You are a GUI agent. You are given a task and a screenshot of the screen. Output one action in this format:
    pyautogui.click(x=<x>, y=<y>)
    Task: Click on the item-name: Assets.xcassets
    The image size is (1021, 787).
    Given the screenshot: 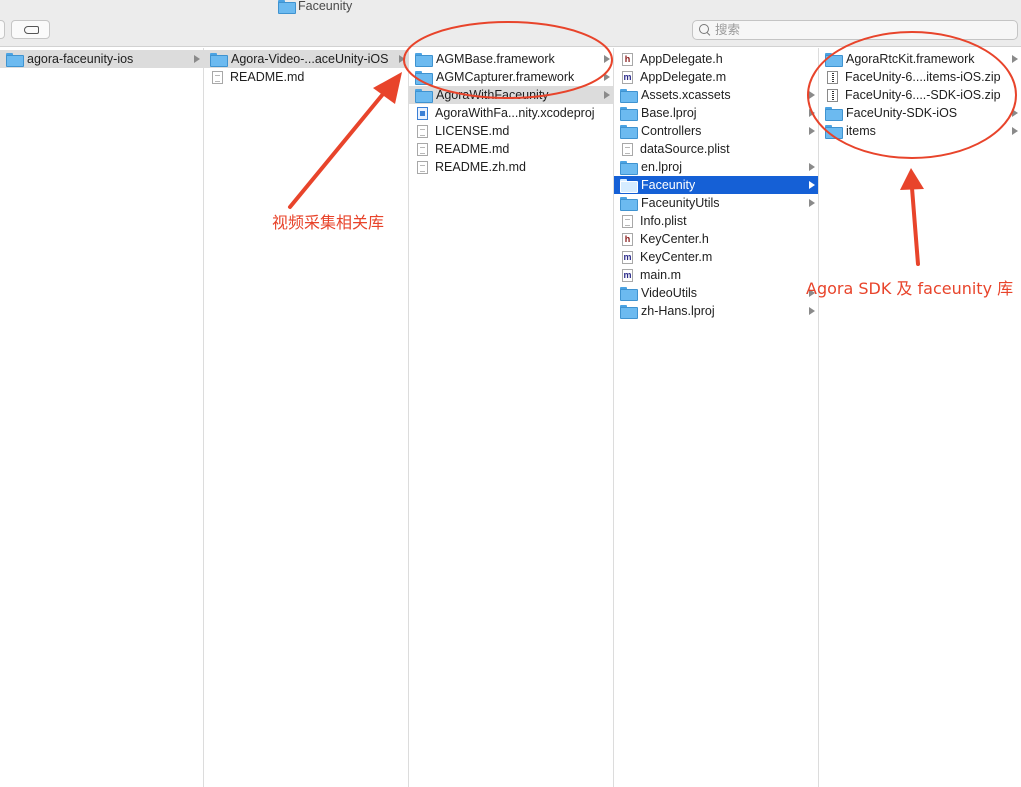 What is the action you would take?
    pyautogui.click(x=686, y=95)
    